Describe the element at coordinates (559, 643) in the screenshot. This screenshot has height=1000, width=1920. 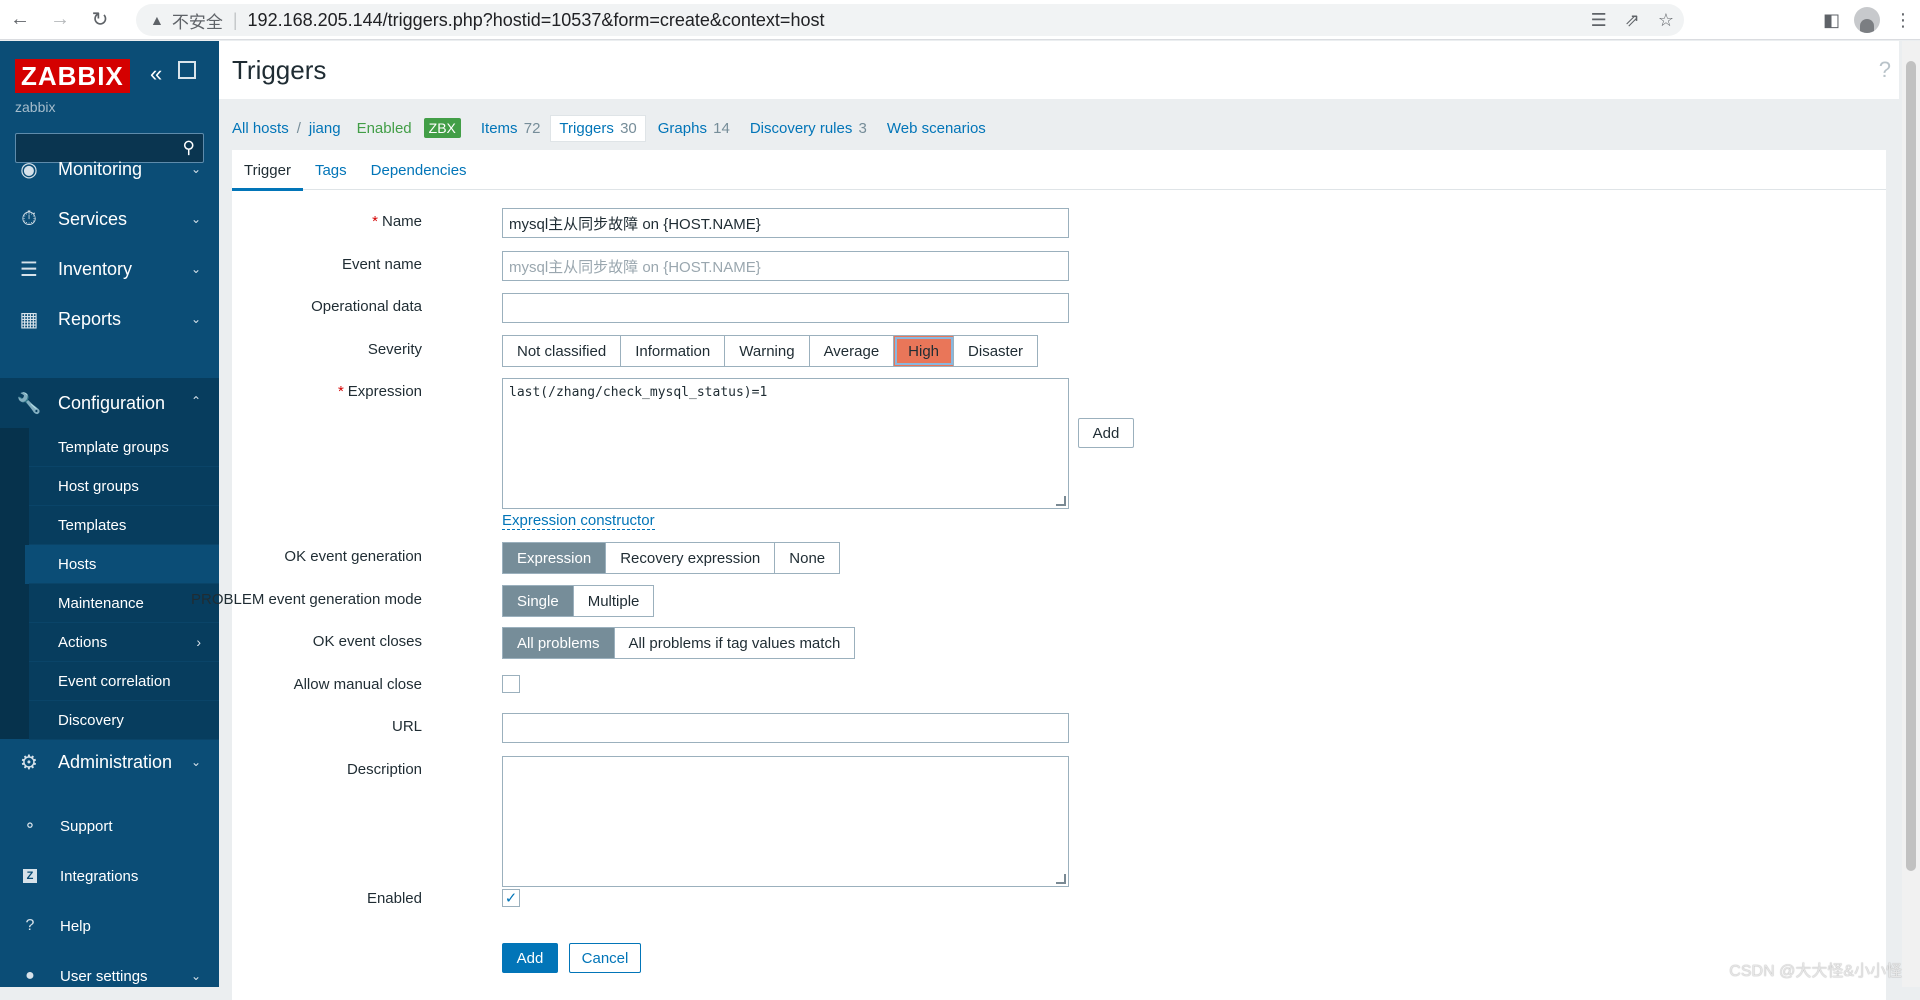
I see `closes-all-problems: All problems` at that location.